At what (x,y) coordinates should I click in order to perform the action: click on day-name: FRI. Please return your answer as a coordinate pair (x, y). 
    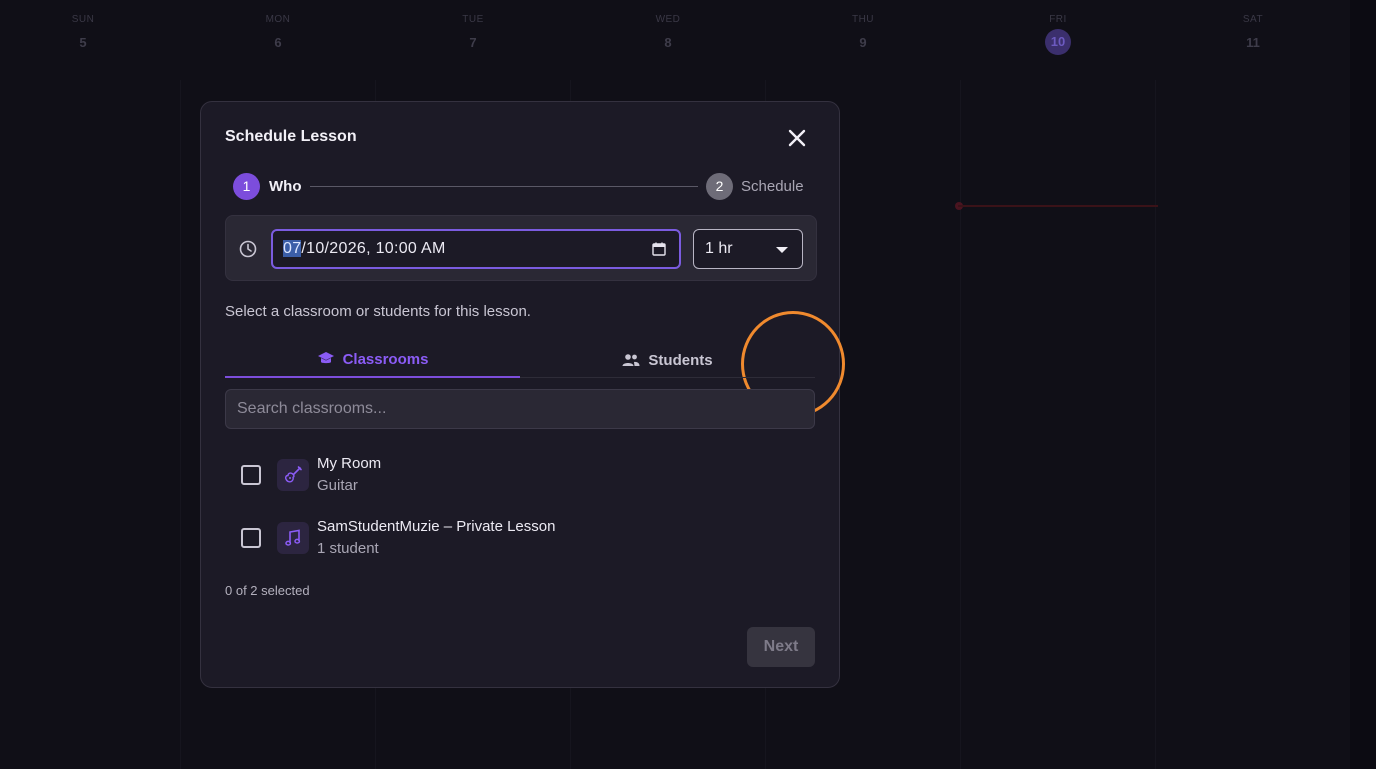
    Looking at the image, I should click on (1058, 19).